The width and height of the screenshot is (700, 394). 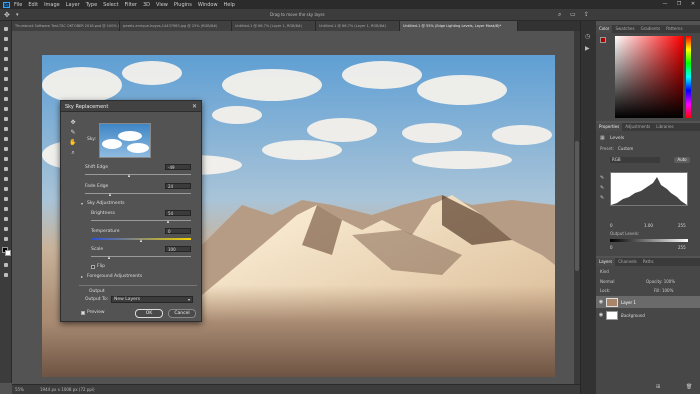 What do you see at coordinates (17, 15) in the screenshot?
I see `tool-preset-chevron-icon: ▾` at bounding box center [17, 15].